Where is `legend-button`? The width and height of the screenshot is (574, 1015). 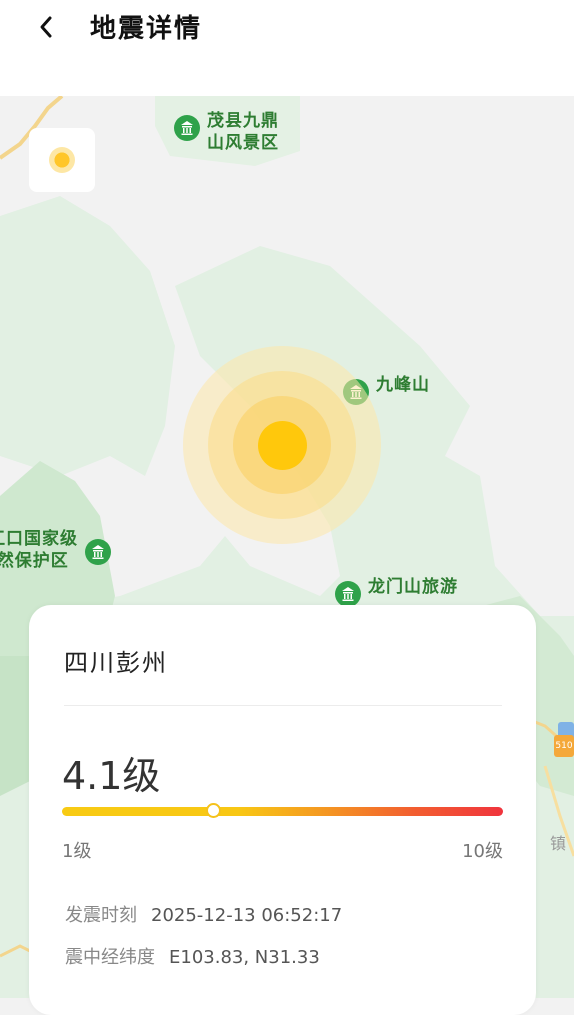
legend-button is located at coordinates (62, 160).